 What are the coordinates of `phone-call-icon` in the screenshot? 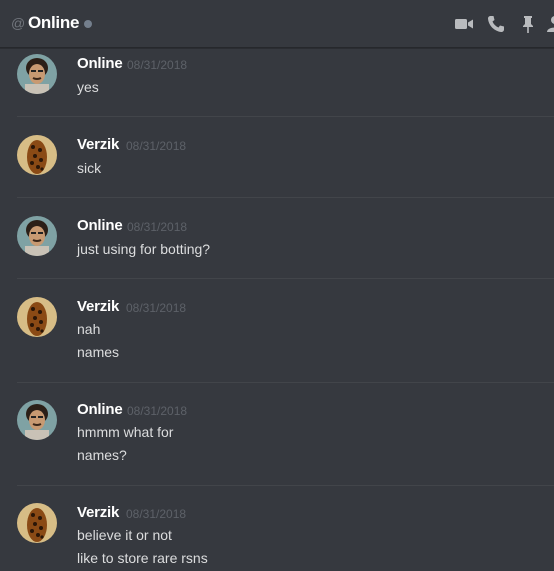 It's located at (496, 24).